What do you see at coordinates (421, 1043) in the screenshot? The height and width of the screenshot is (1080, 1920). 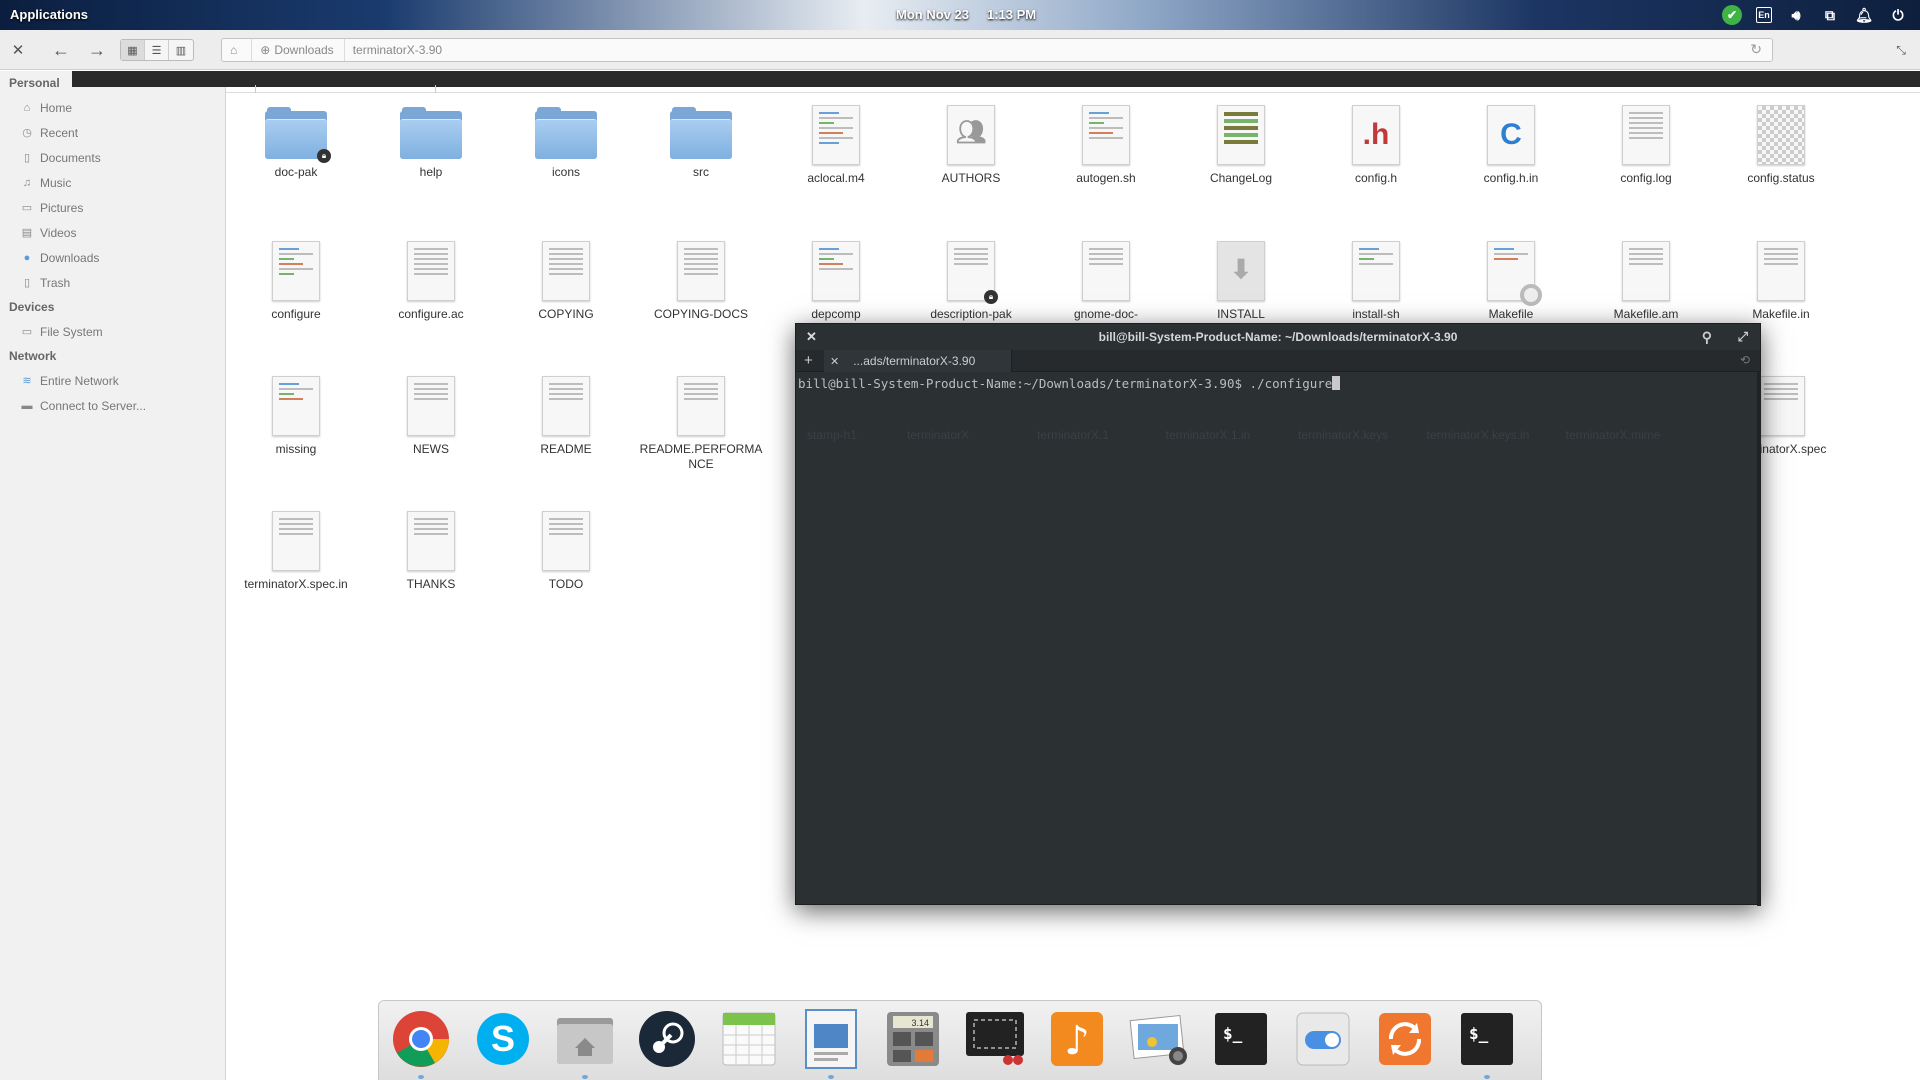 I see `chrome-launcher` at bounding box center [421, 1043].